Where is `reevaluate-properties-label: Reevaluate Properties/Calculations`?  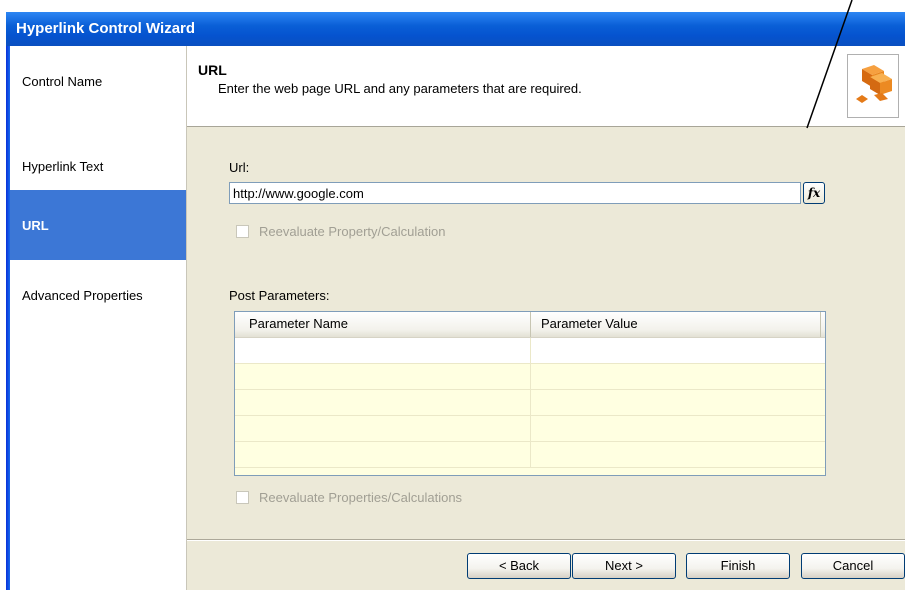
reevaluate-properties-label: Reevaluate Properties/Calculations is located at coordinates (361, 497).